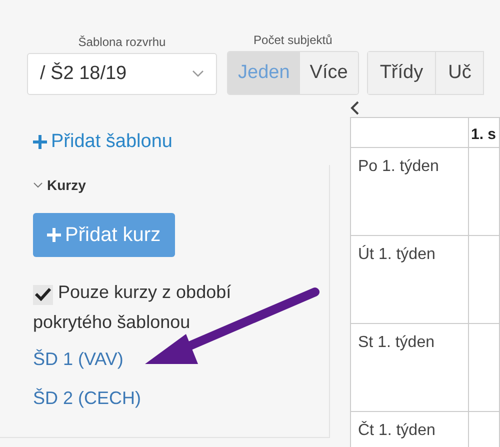 This screenshot has height=447, width=500. I want to click on field-label: Počet subjektů, so click(293, 40).